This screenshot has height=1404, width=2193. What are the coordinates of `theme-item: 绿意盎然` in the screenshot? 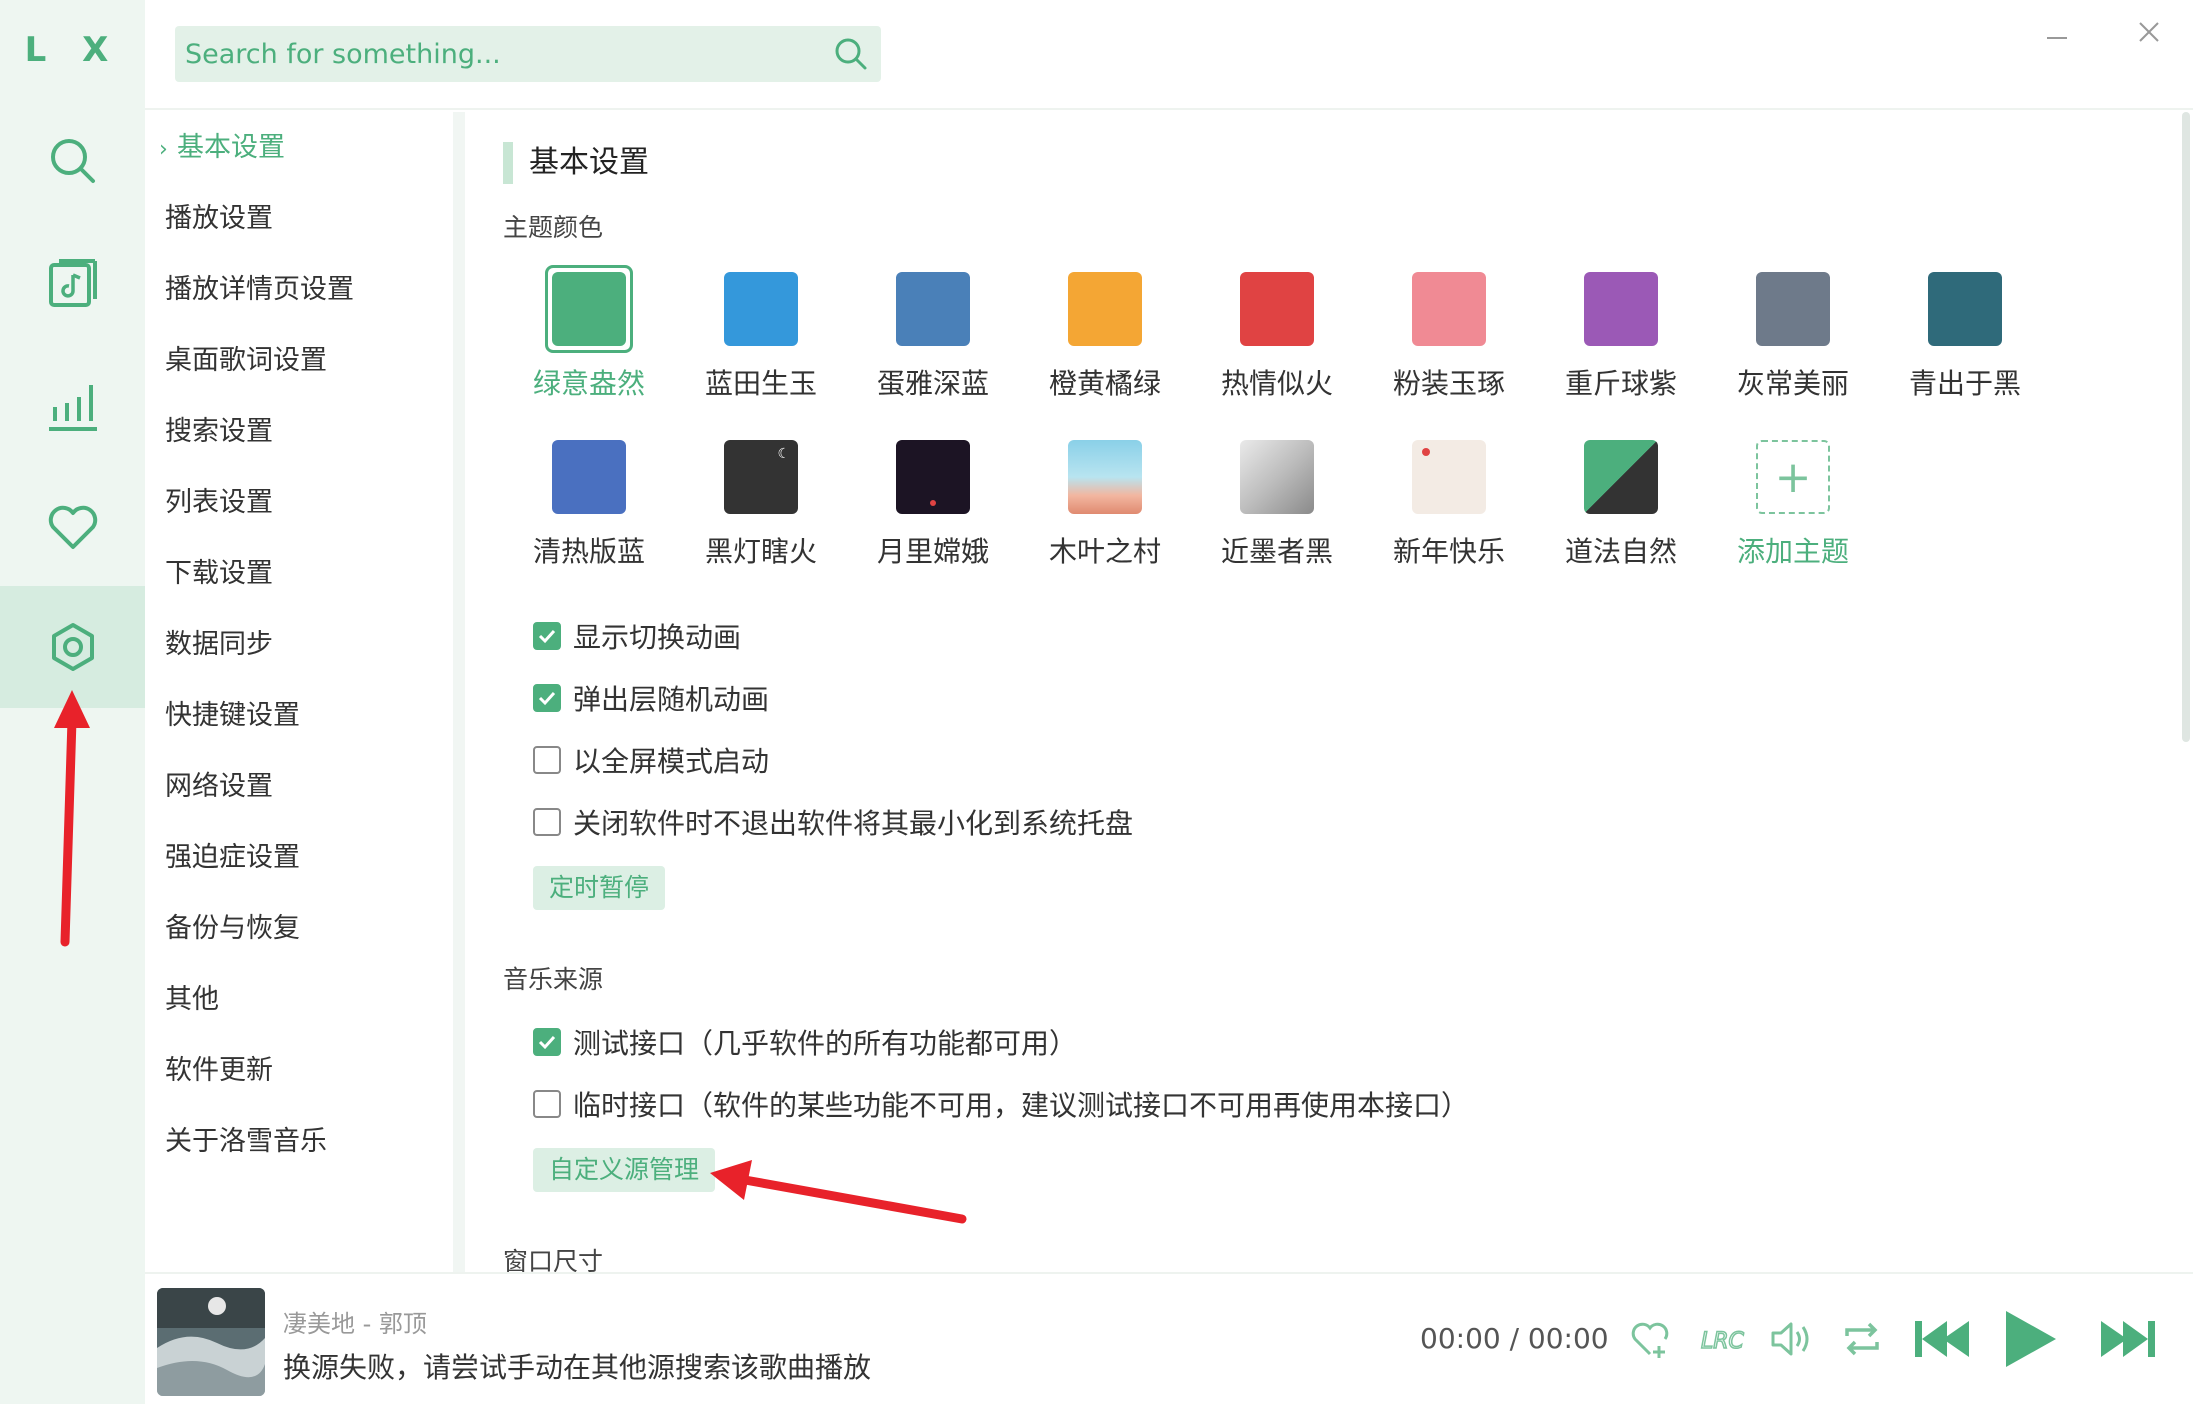 It's located at (589, 333).